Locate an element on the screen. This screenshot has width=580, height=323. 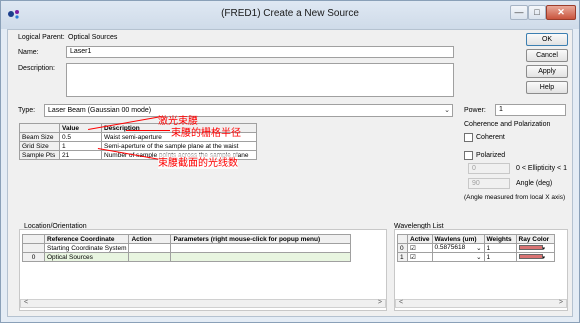
wavelength-header-ray-color: Ray Color is located at coordinates (535, 239).